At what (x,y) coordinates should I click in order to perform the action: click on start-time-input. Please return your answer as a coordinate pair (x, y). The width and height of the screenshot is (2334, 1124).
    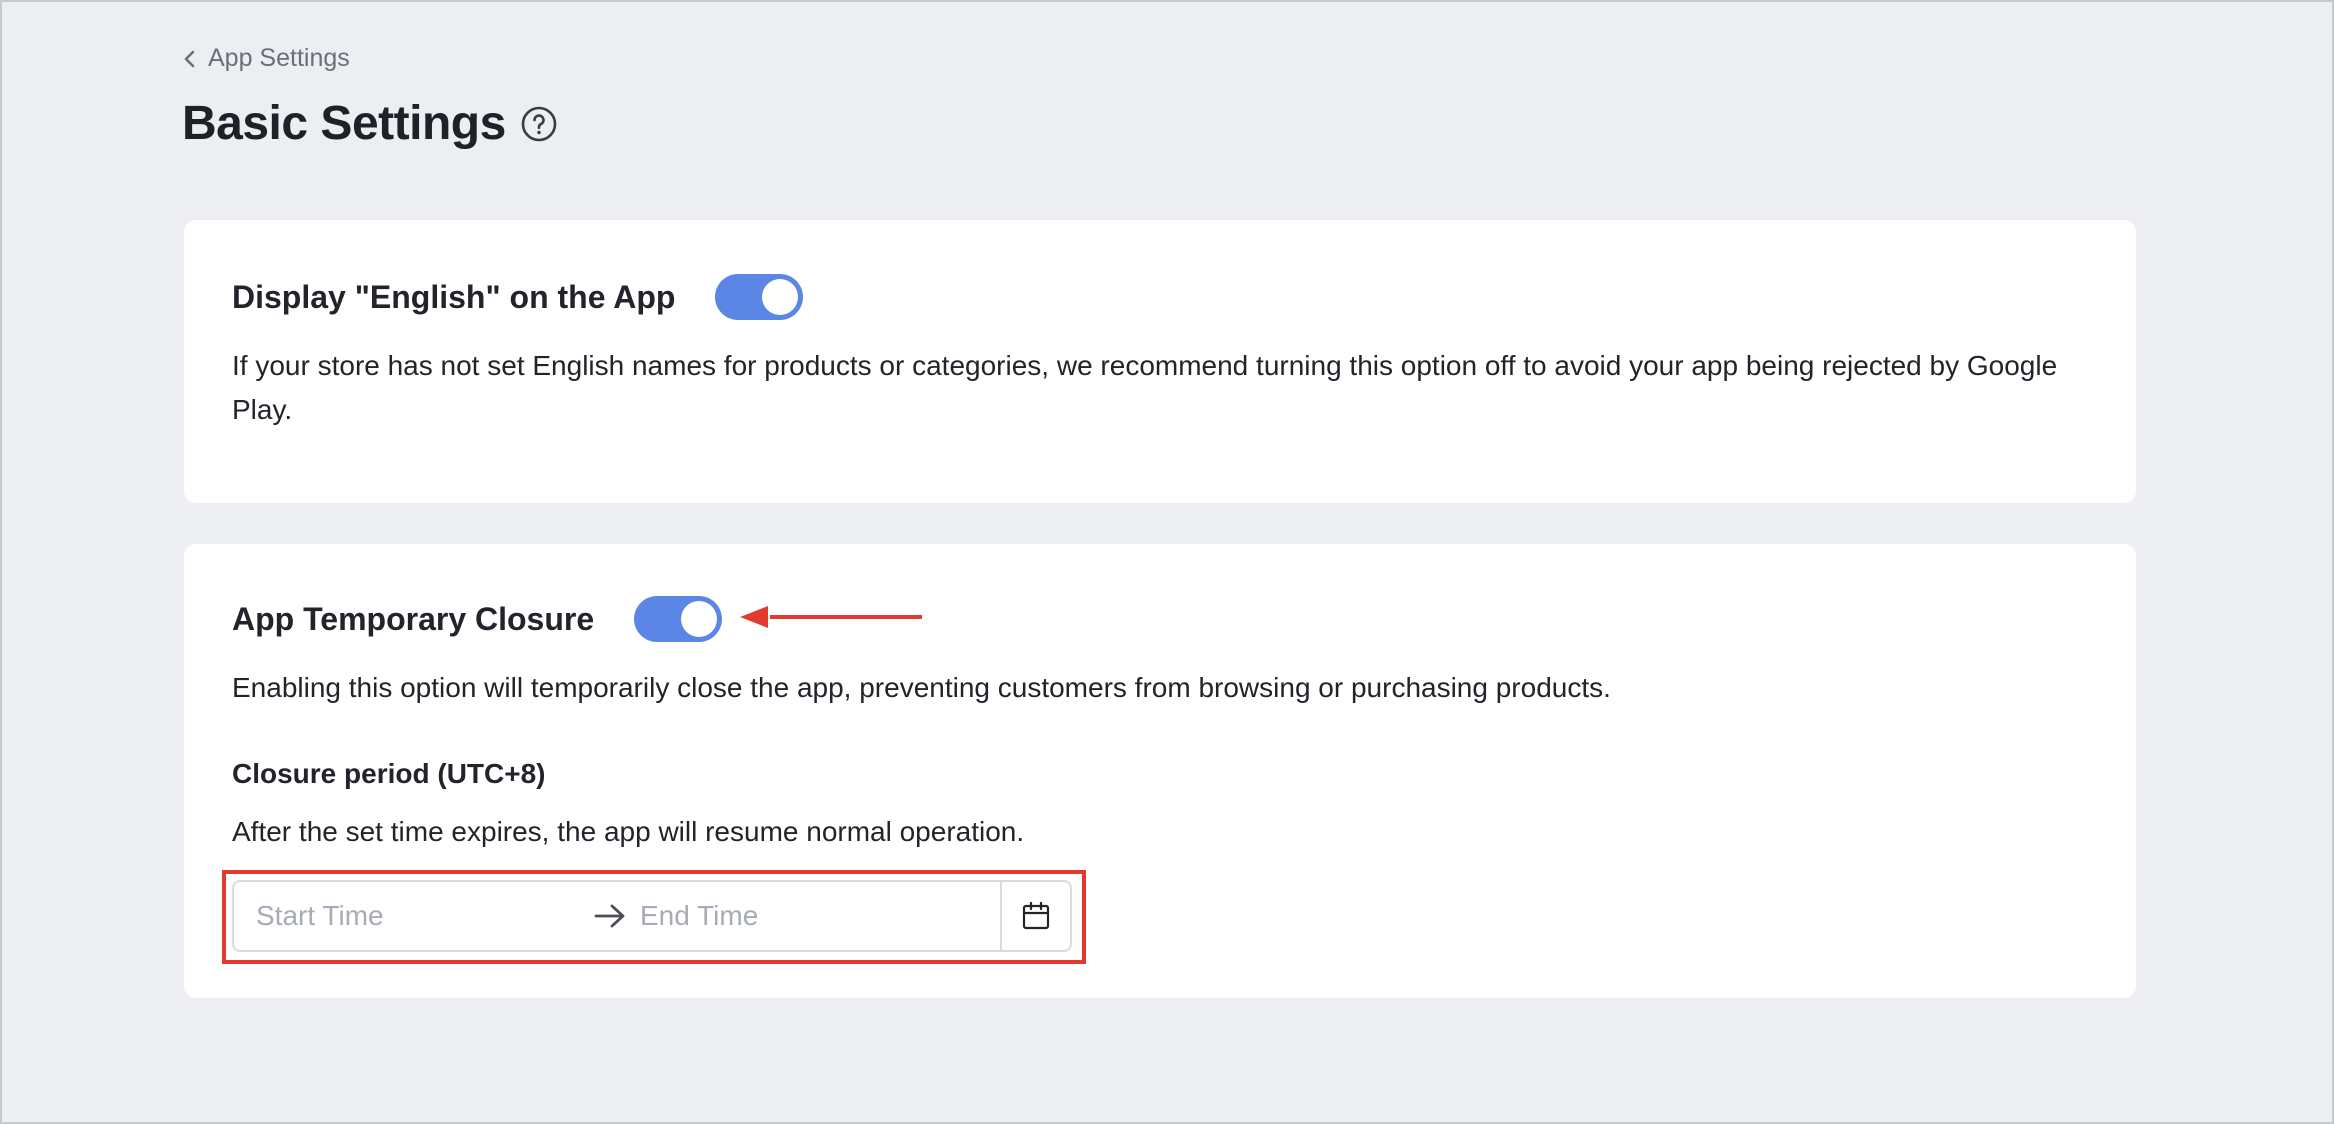
    Looking at the image, I should click on (409, 916).